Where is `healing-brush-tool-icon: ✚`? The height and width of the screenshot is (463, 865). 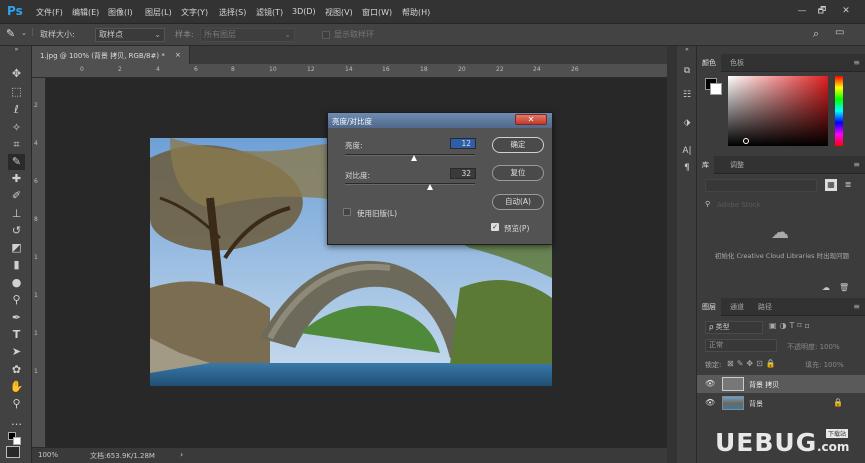 healing-brush-tool-icon: ✚ is located at coordinates (16, 179).